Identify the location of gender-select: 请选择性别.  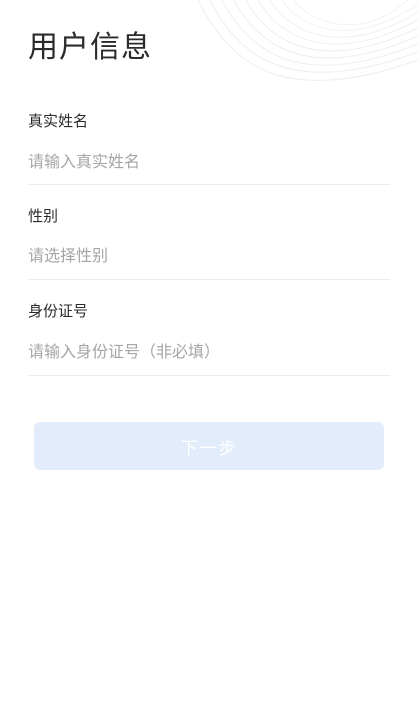
(209, 256).